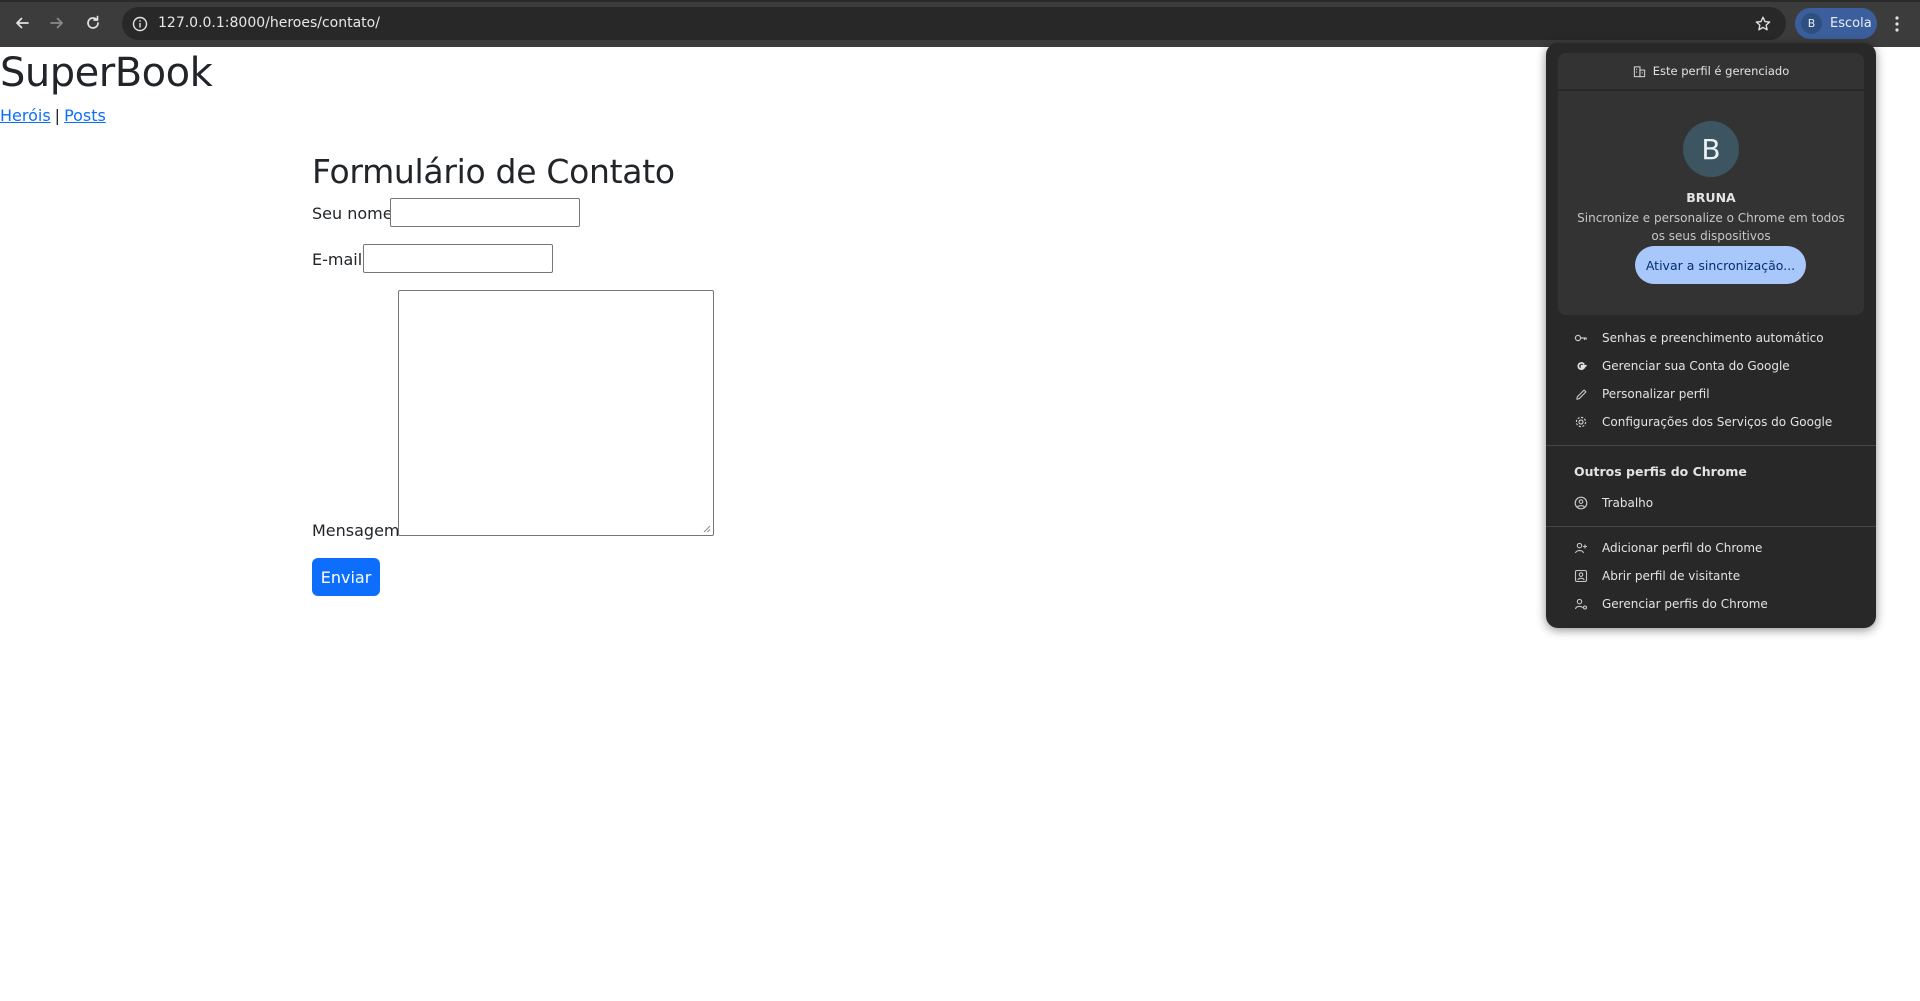  I want to click on profile-avatar-large: B, so click(1711, 149).